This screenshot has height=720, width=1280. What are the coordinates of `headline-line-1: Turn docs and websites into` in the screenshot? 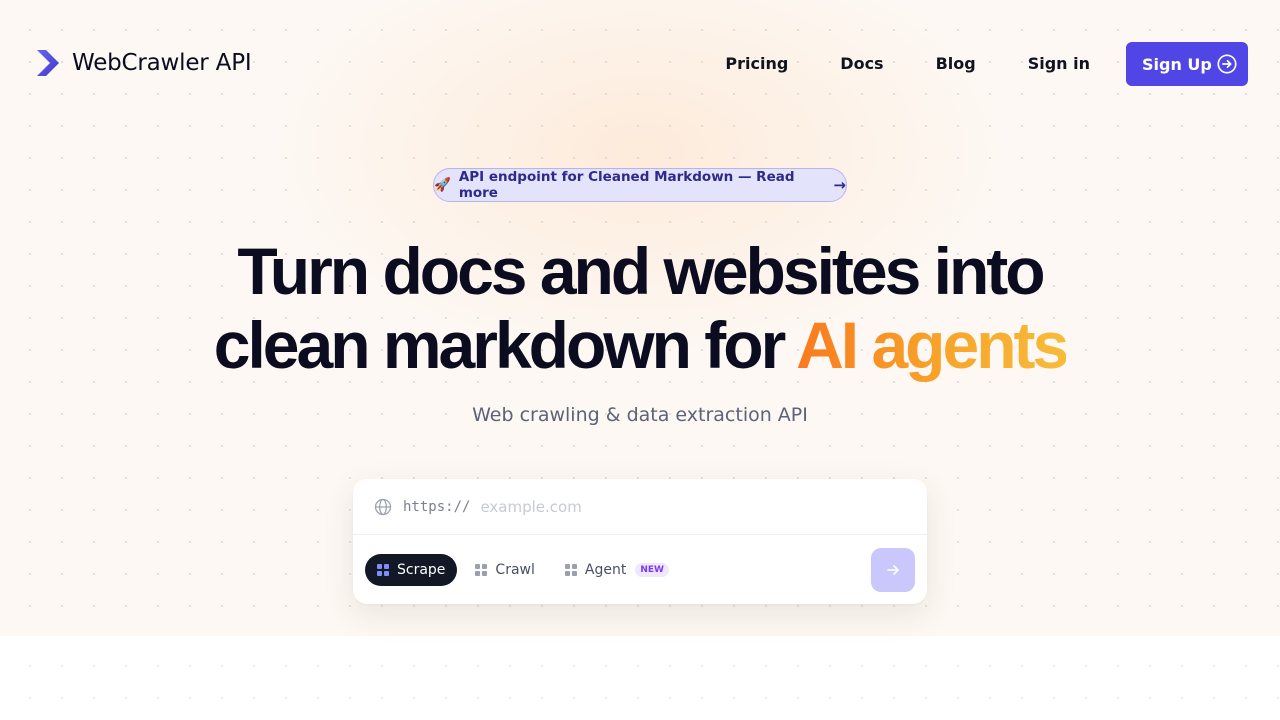 It's located at (641, 271).